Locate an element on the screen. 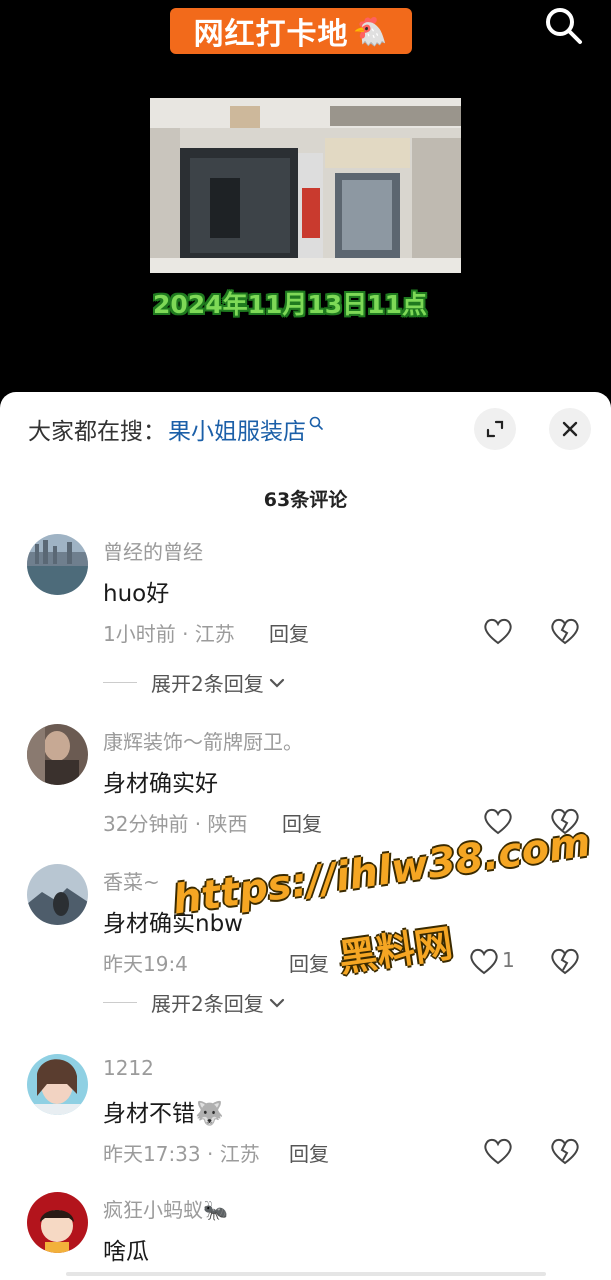  video-title: 网红打卡地 is located at coordinates (271, 34).